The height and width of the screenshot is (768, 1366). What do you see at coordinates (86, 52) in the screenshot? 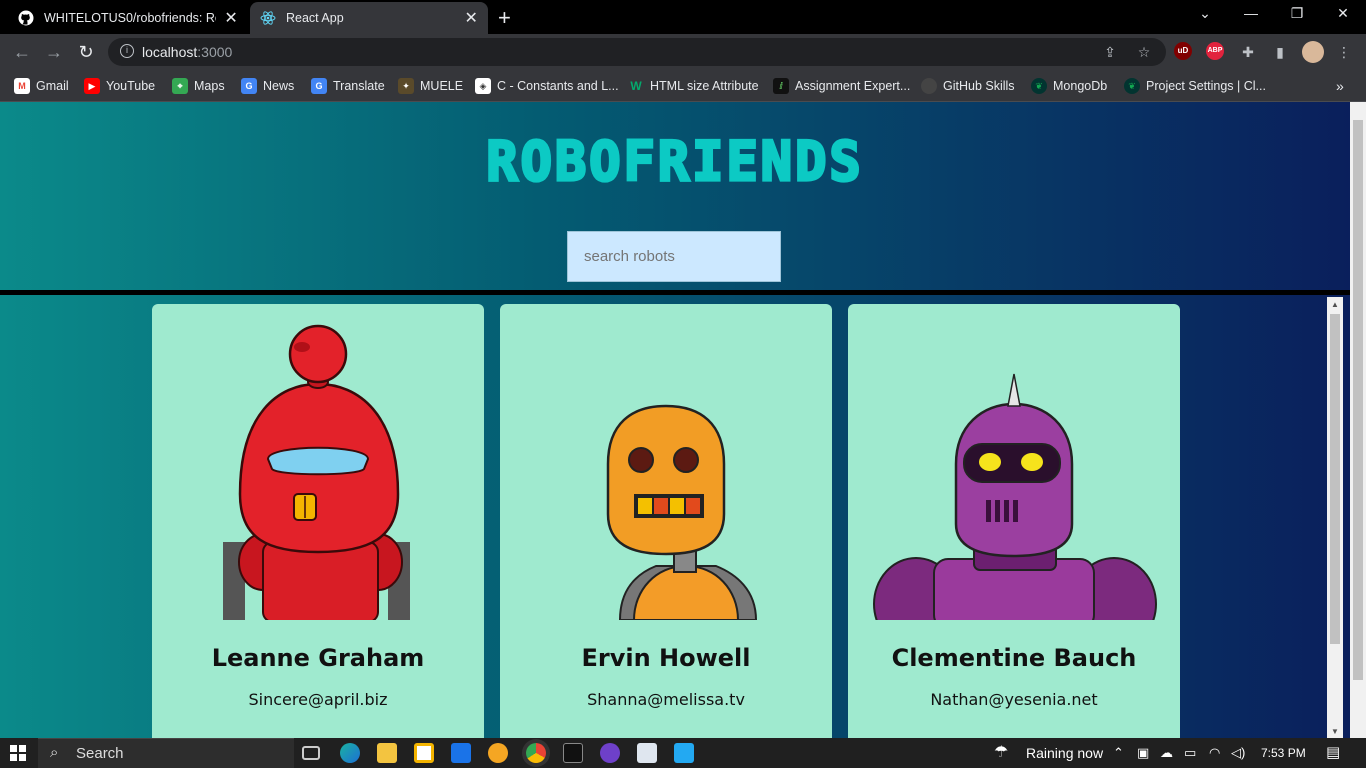
I see `reload-icon: ↻` at bounding box center [86, 52].